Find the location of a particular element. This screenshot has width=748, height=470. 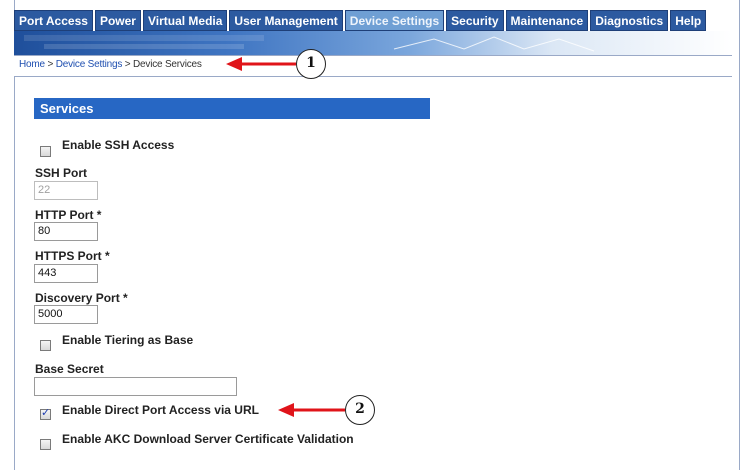

enable-ssh-label: Enable SSH Access is located at coordinates (118, 145).